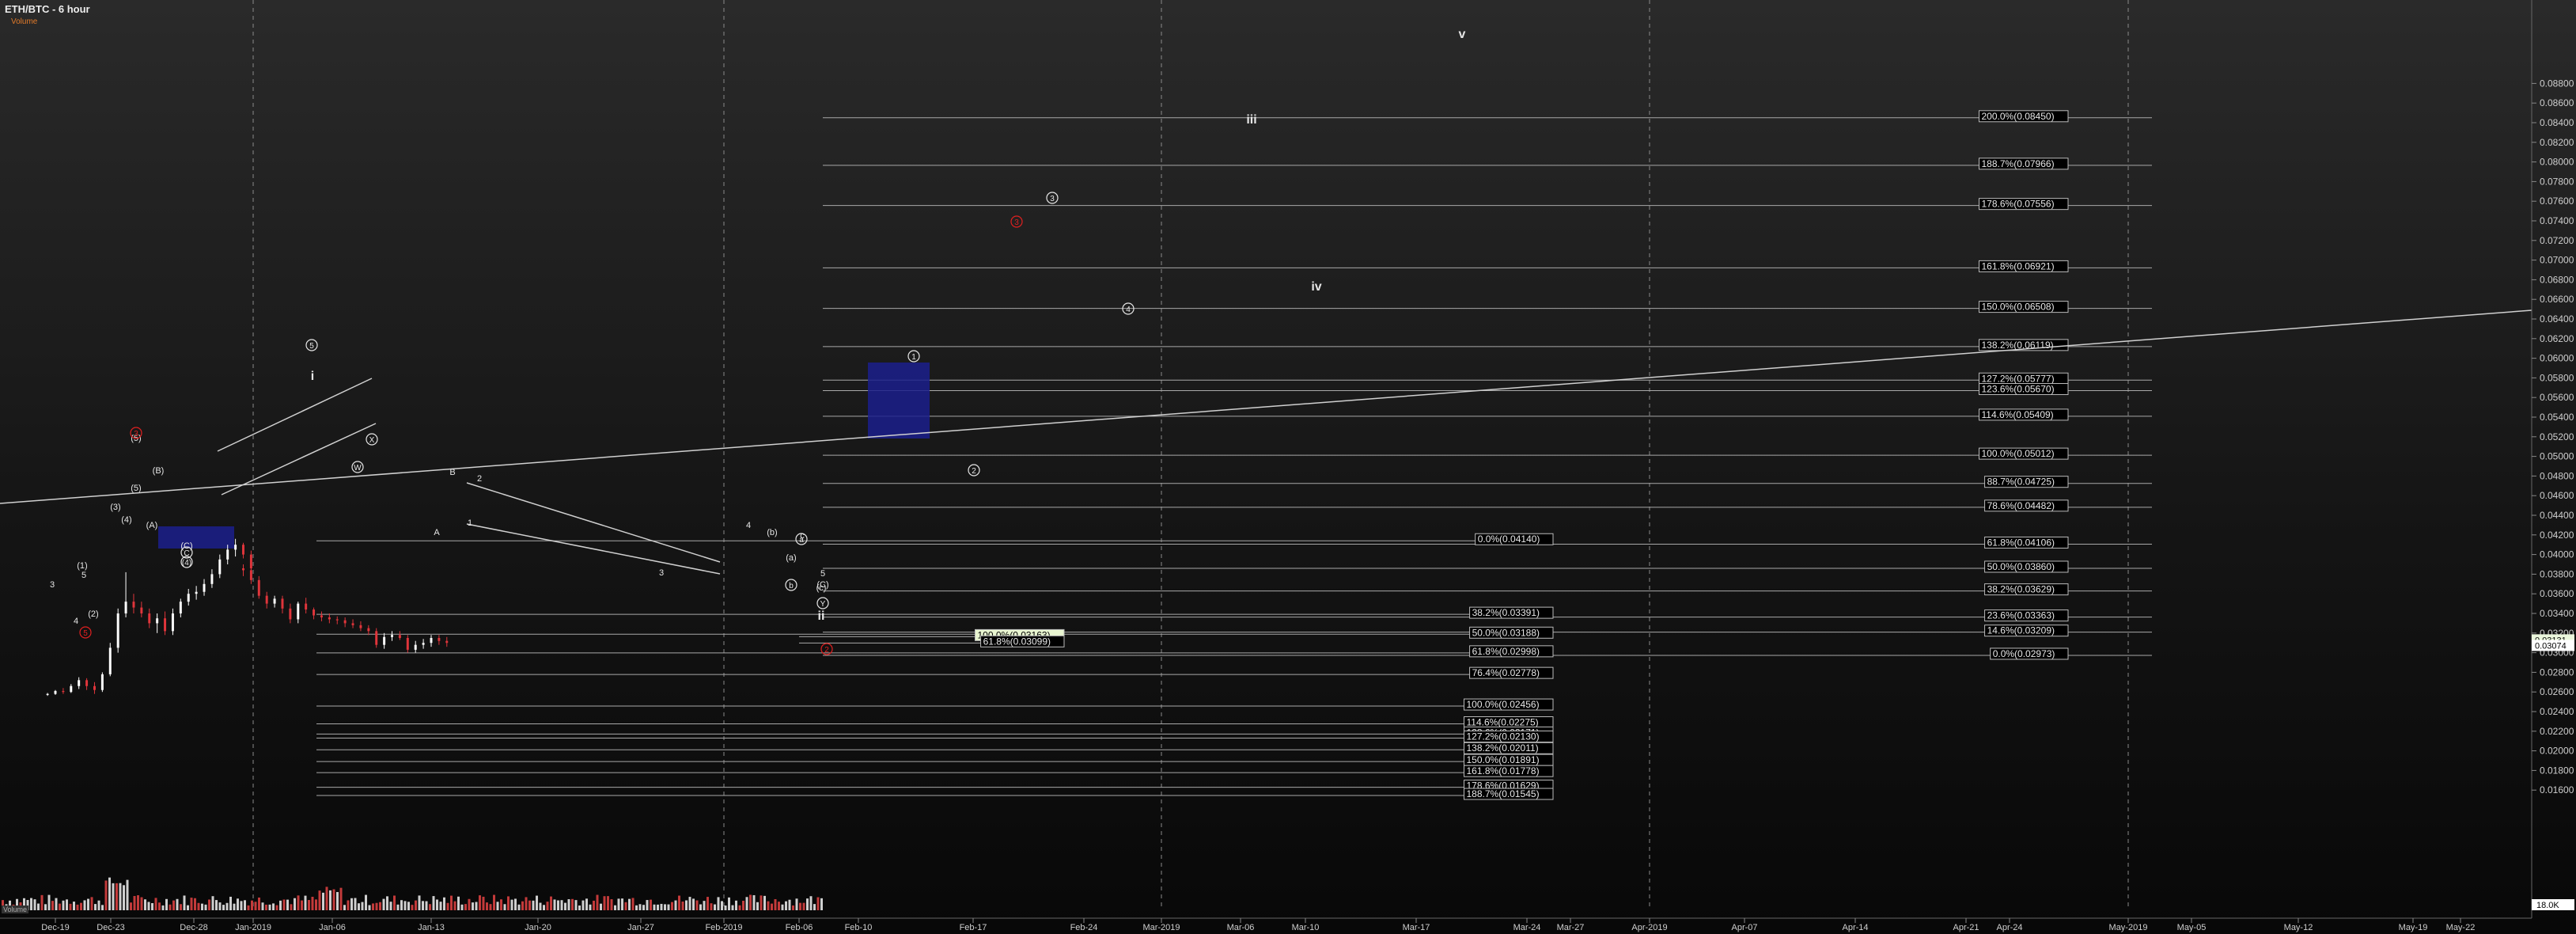 The height and width of the screenshot is (934, 2576). What do you see at coordinates (899, 401) in the screenshot?
I see `target-box-right` at bounding box center [899, 401].